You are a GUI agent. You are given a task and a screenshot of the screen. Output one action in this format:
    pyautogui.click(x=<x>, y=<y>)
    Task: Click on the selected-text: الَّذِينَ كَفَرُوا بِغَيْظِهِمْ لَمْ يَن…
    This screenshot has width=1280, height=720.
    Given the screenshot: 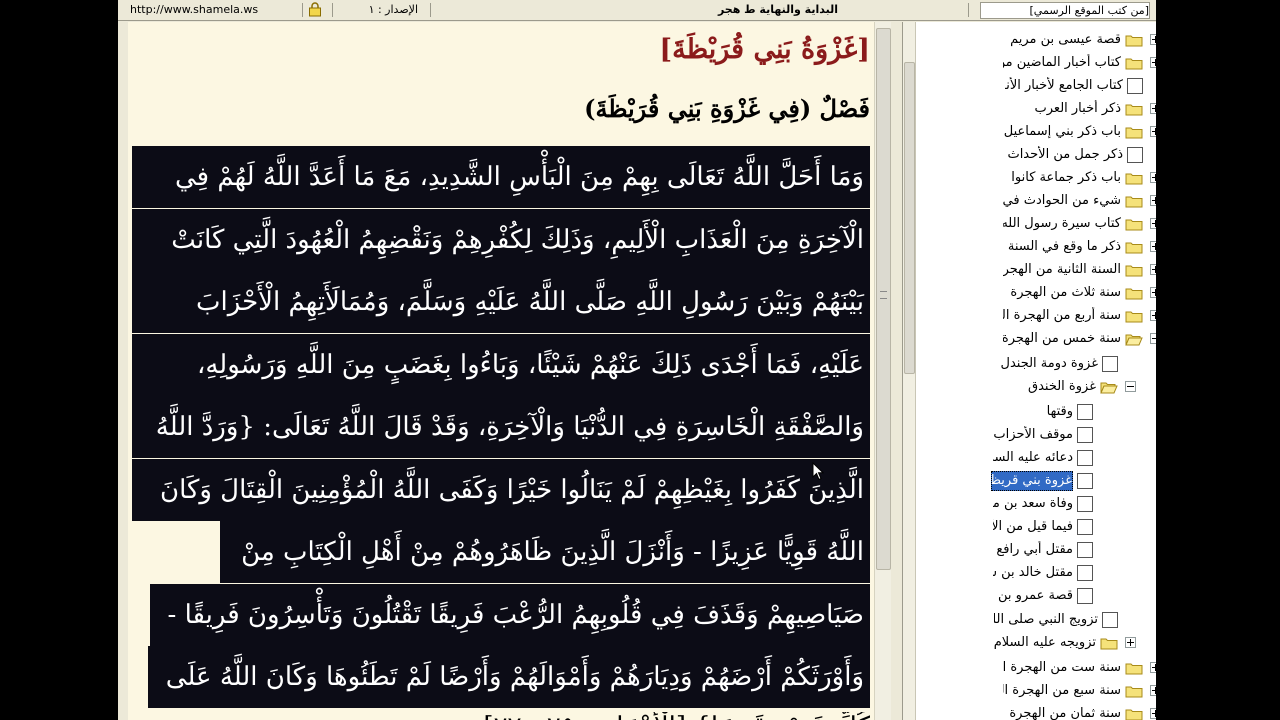 What is the action you would take?
    pyautogui.click(x=501, y=489)
    